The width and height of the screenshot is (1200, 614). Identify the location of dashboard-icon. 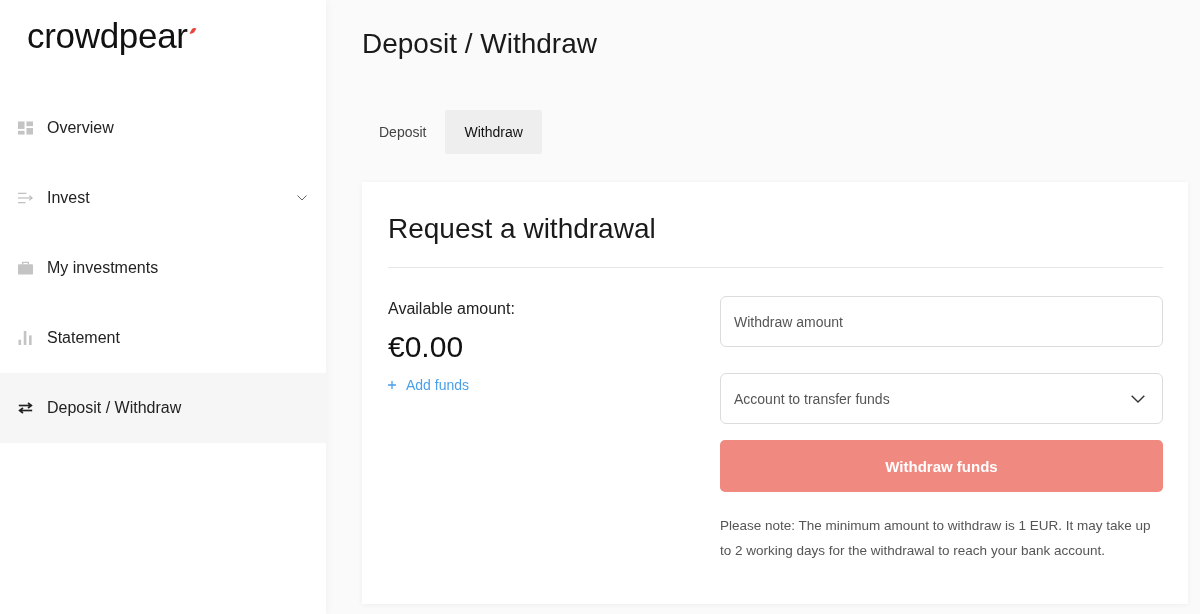
(25, 128).